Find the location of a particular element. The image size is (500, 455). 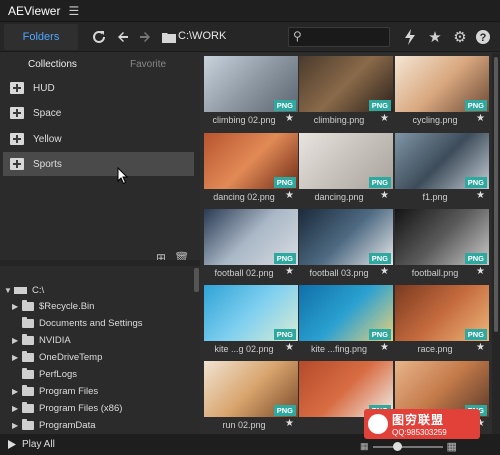

thumbnail-filename: football 03.png is located at coordinates (339, 273).